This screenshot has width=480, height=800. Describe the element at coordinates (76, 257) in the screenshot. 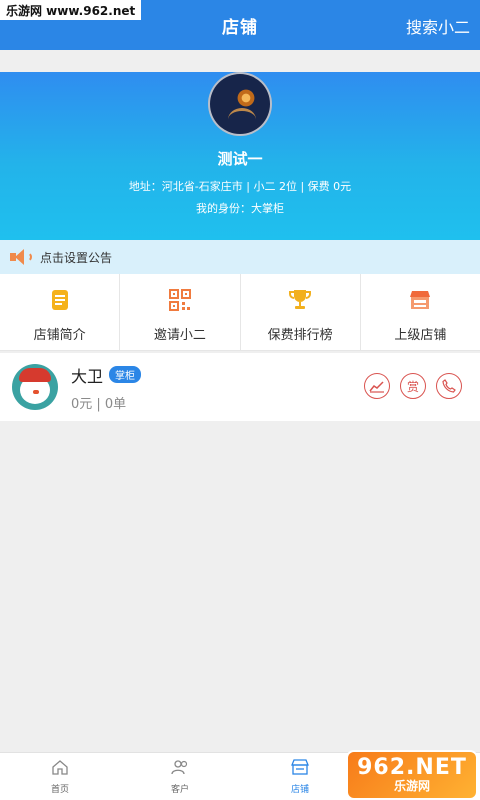

I see `announcement-text: 点击设置公告` at that location.